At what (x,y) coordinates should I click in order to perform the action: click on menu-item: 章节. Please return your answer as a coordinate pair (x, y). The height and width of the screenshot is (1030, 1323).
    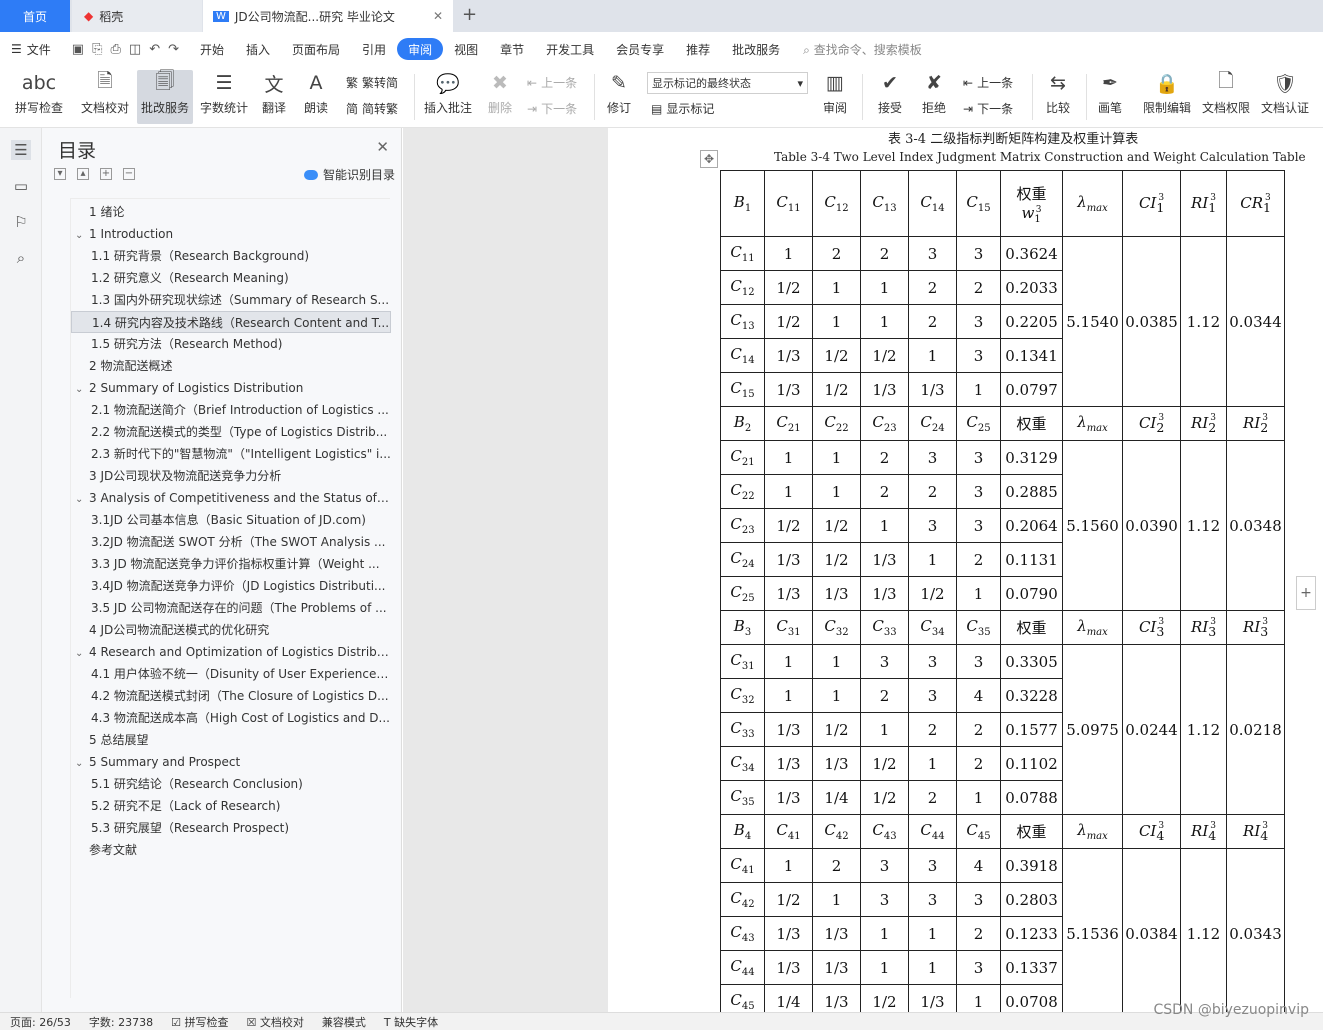
    Looking at the image, I should click on (512, 49).